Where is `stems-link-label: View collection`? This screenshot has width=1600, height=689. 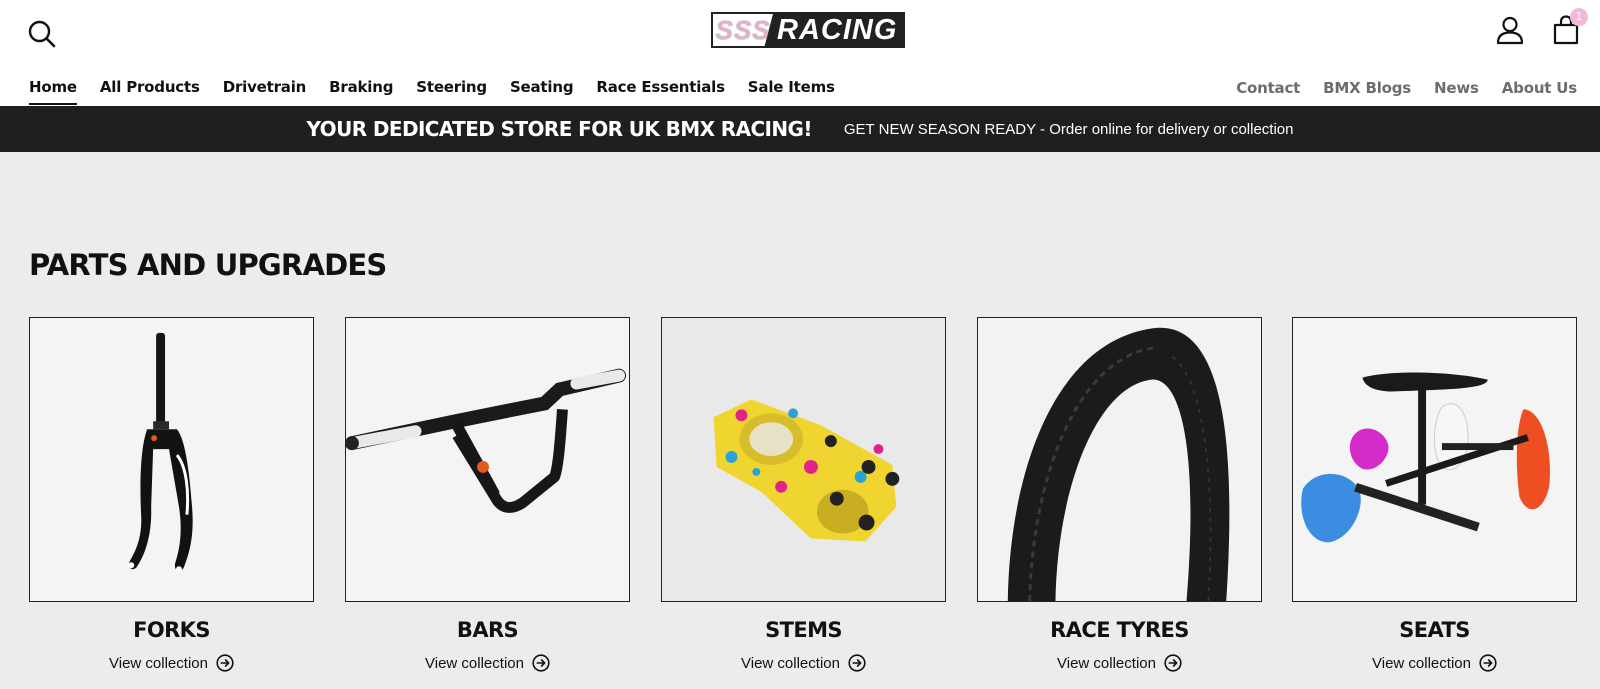 stems-link-label: View collection is located at coordinates (790, 663).